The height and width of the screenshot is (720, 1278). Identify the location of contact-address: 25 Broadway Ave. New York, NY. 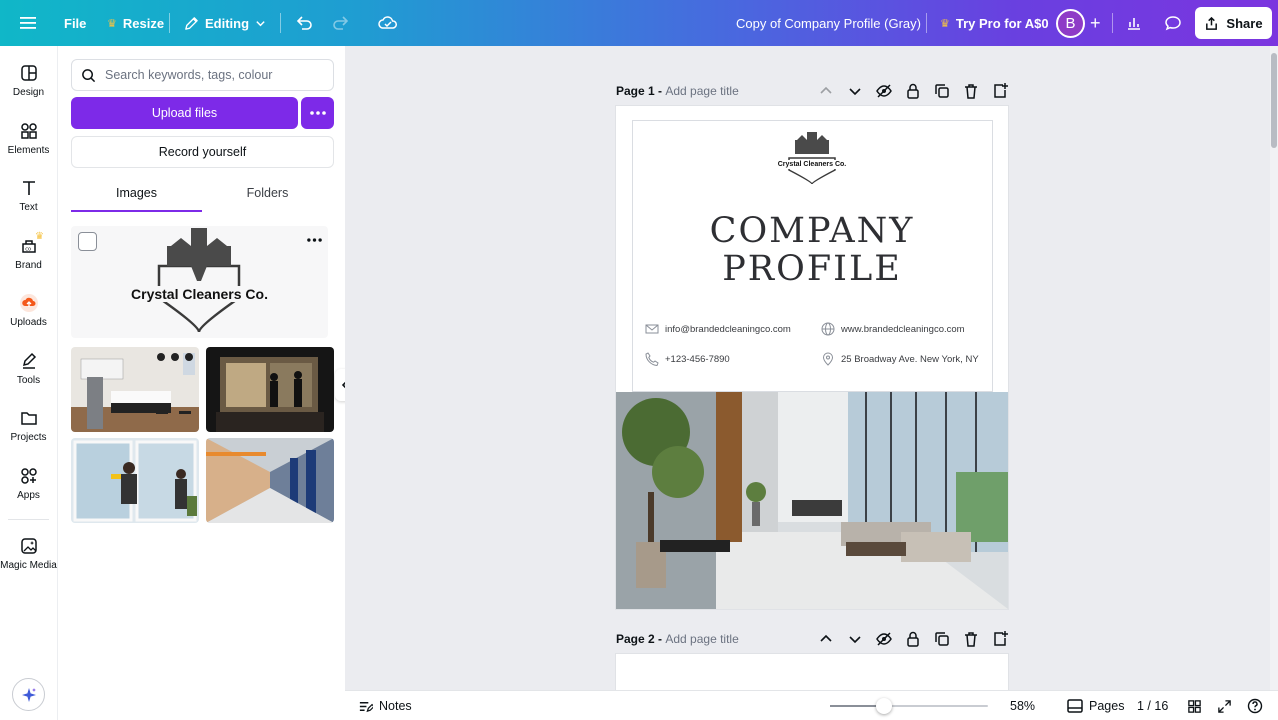
(900, 359).